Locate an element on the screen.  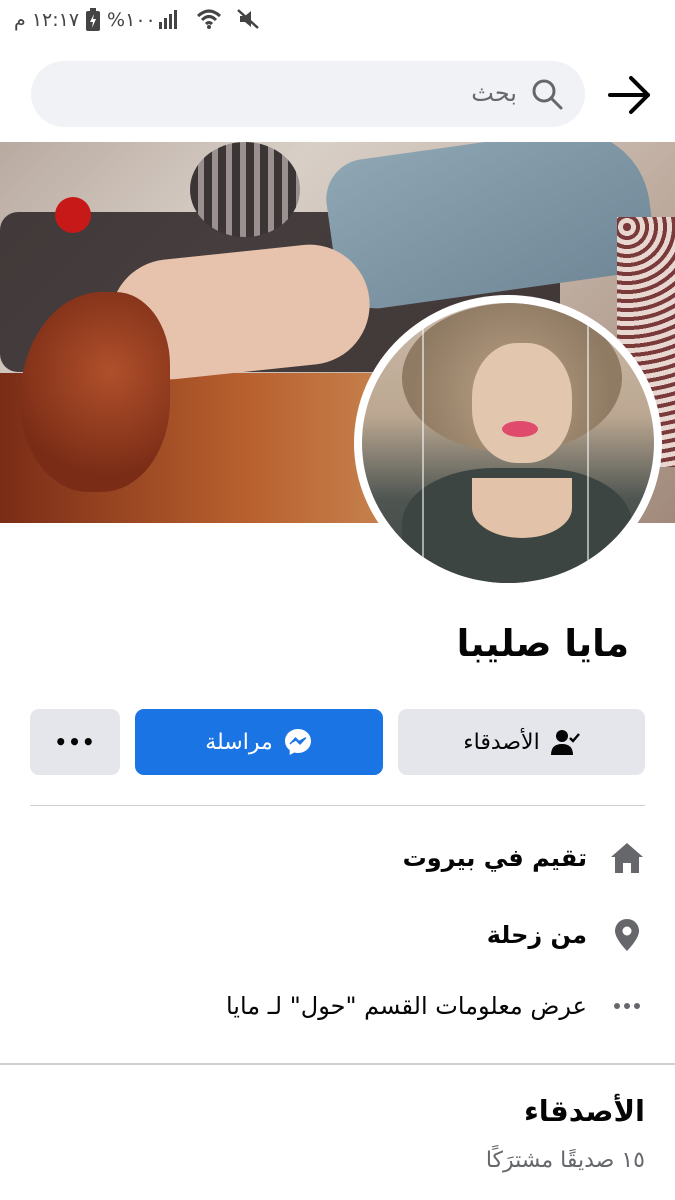
from-row: من زحلة is located at coordinates (566, 935).